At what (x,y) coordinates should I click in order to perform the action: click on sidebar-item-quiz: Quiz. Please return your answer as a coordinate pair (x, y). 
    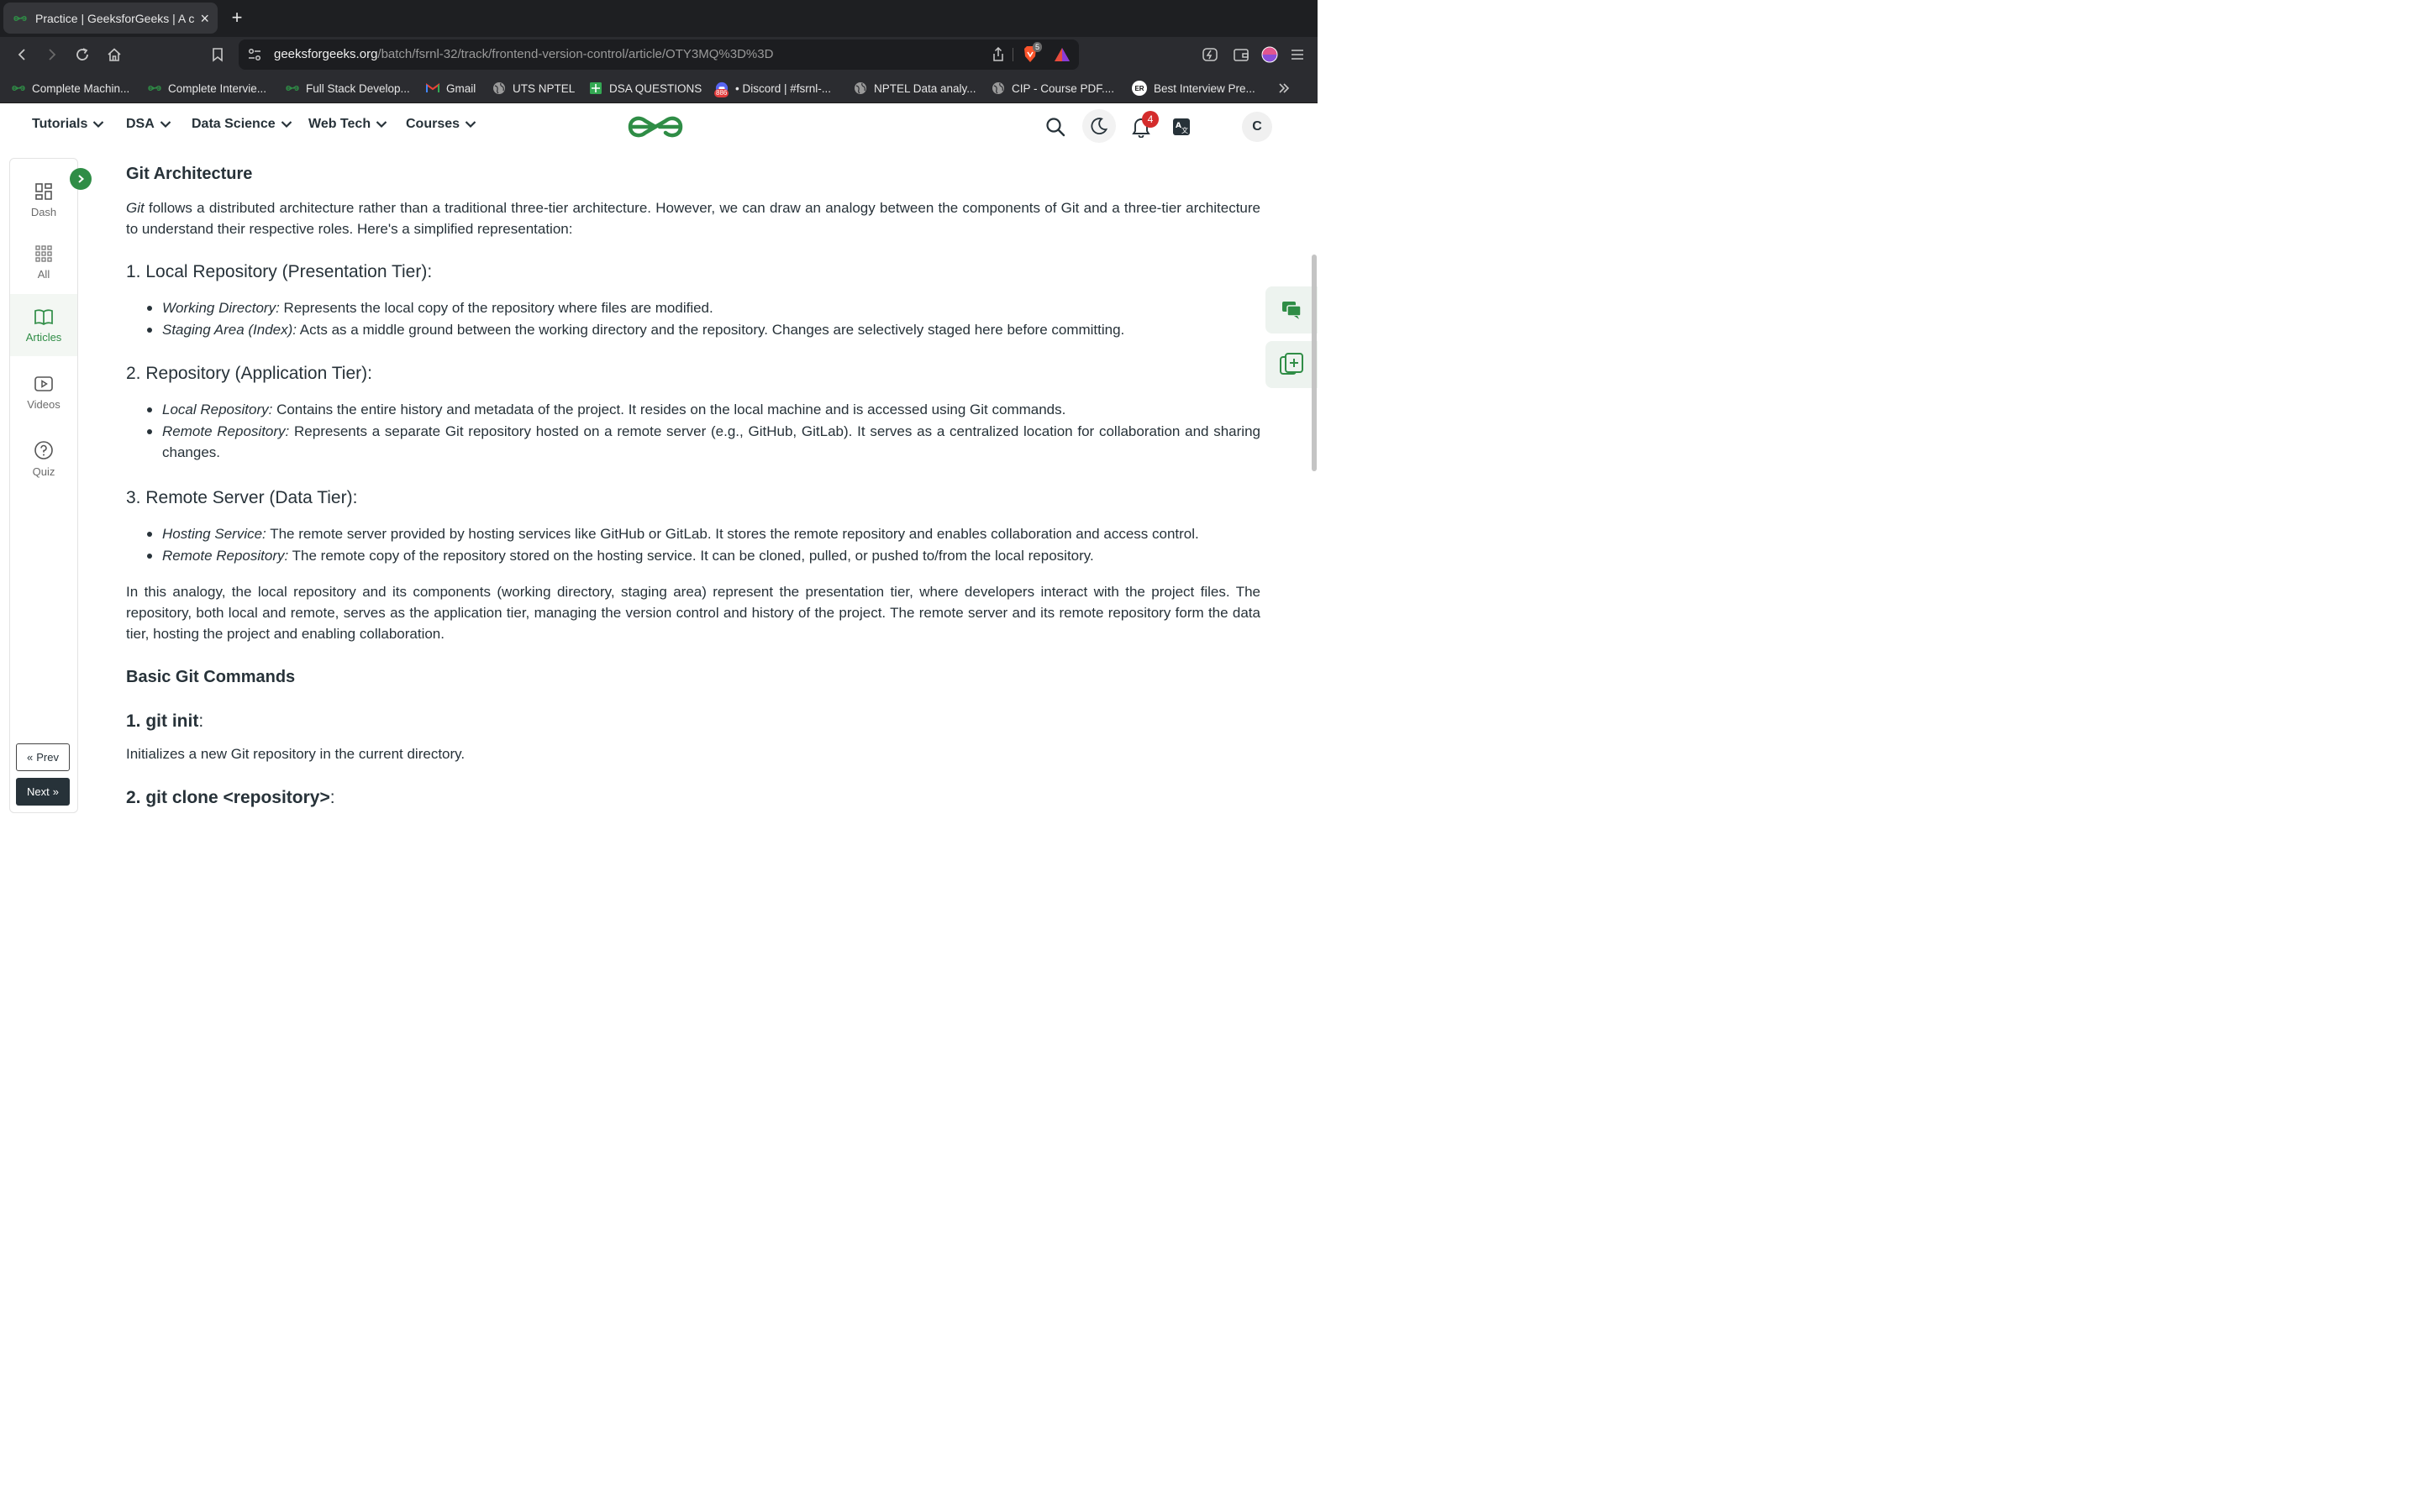
    Looking at the image, I should click on (43, 459).